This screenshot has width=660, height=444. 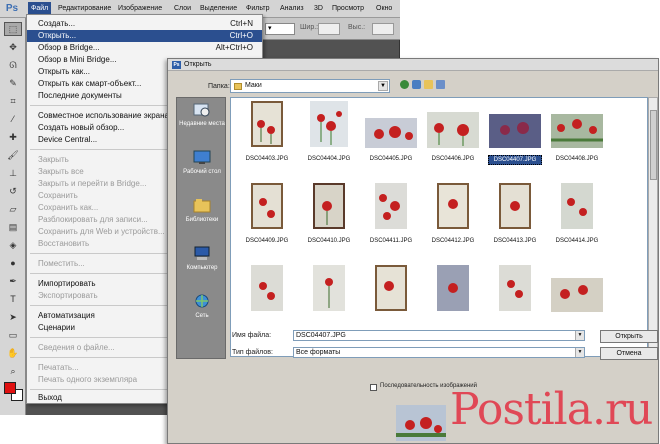 What do you see at coordinates (453, 159) in the screenshot?
I see `file-name: DSC04406.JPG` at bounding box center [453, 159].